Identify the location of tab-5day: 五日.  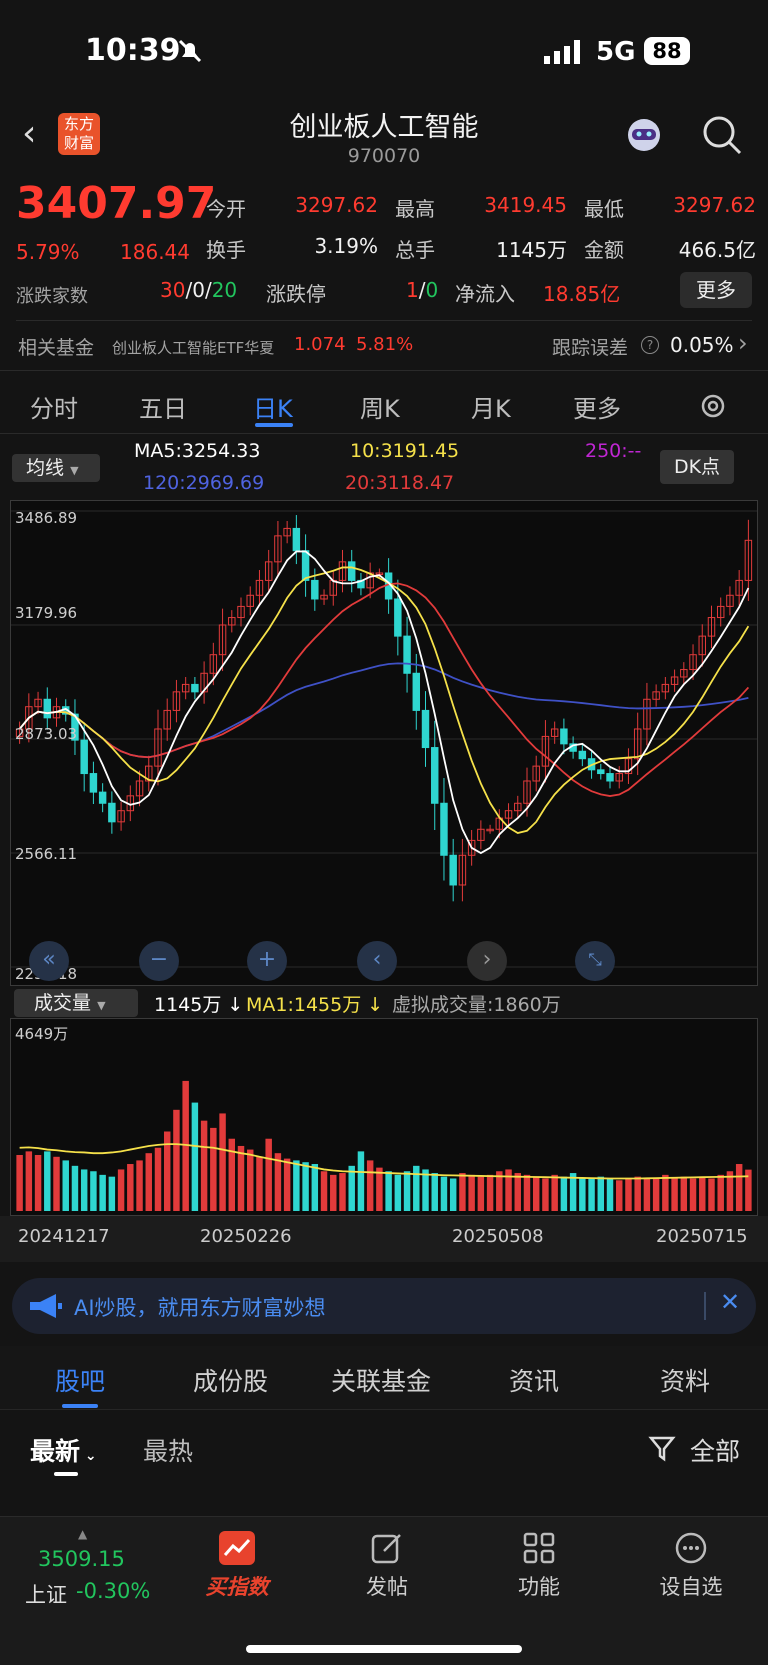
(163, 406).